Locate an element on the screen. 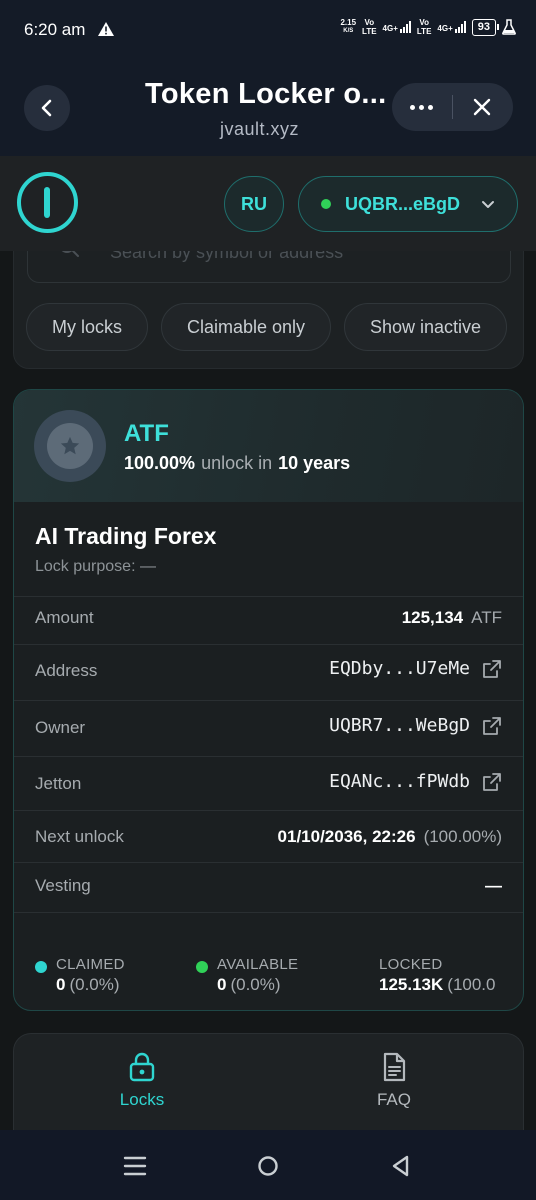  chip-claimable-only: Claimable only is located at coordinates (246, 327).